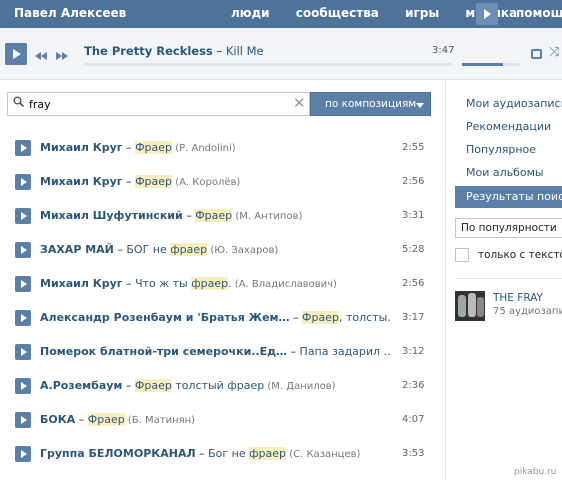 The height and width of the screenshot is (480, 562). I want to click on track-duration: 2:55, so click(413, 147).